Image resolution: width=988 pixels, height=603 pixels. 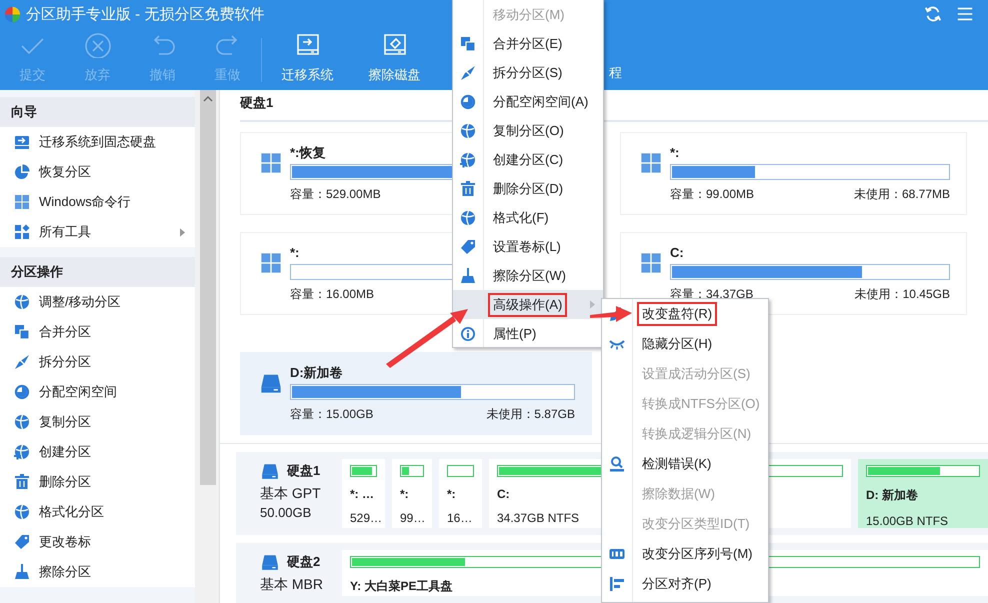 I want to click on partition-name: *:恢复, so click(x=308, y=153).